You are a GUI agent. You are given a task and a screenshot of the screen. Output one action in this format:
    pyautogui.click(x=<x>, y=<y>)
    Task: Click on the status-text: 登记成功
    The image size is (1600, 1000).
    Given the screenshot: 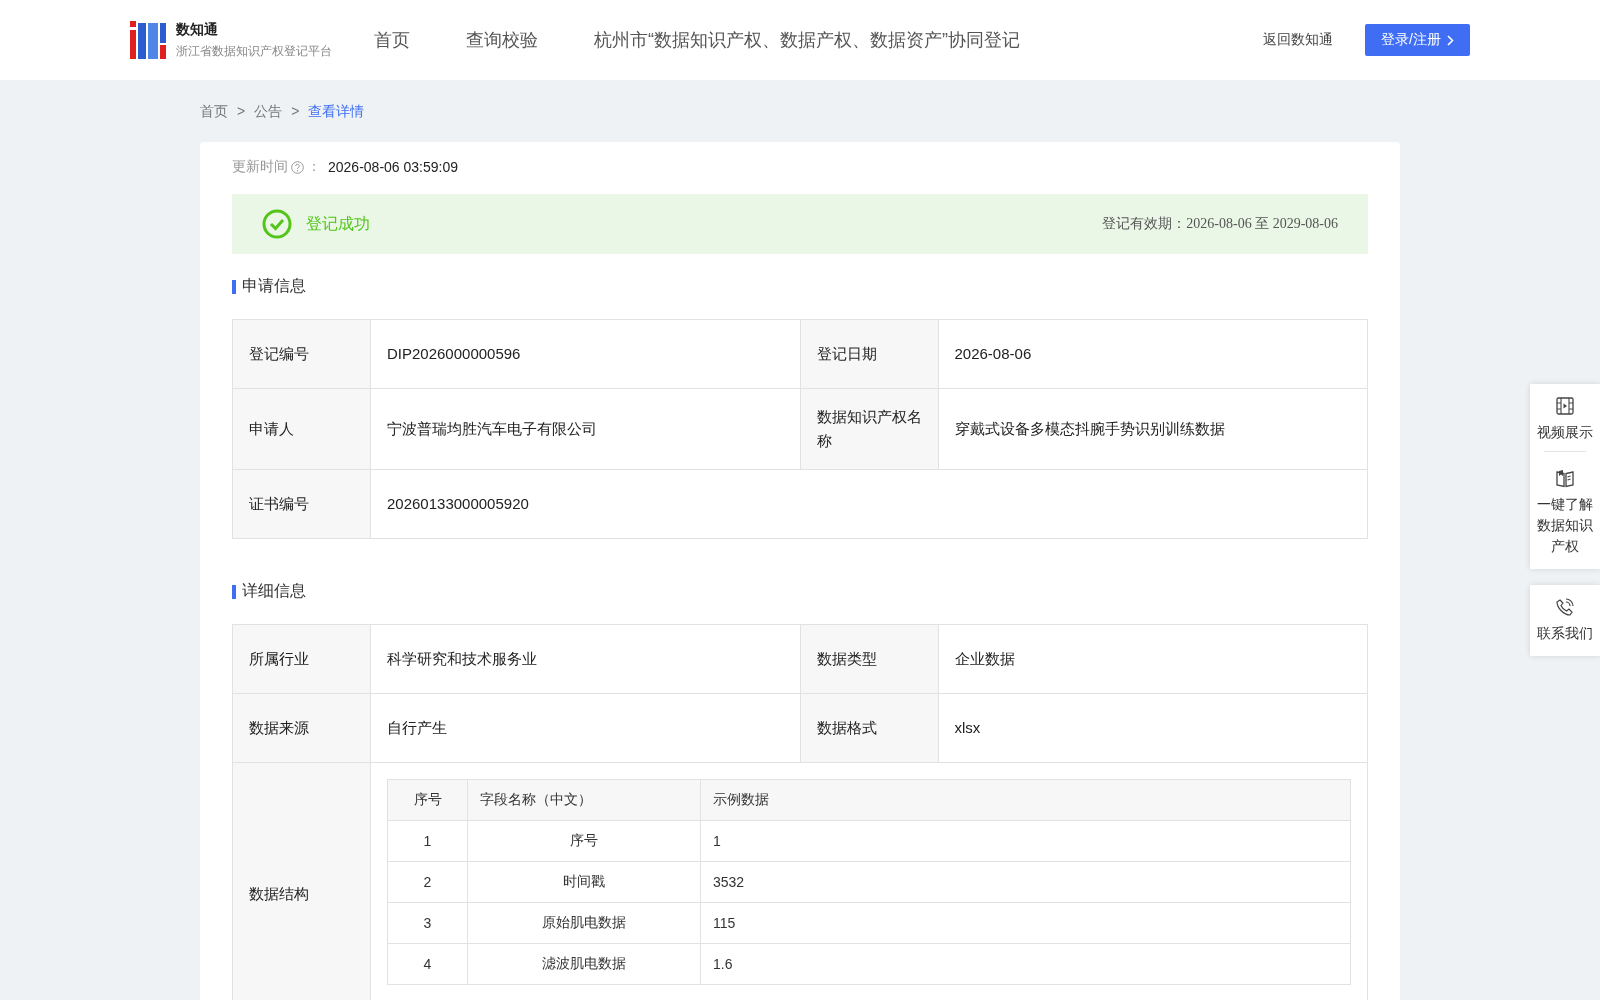 What is the action you would take?
    pyautogui.click(x=338, y=223)
    